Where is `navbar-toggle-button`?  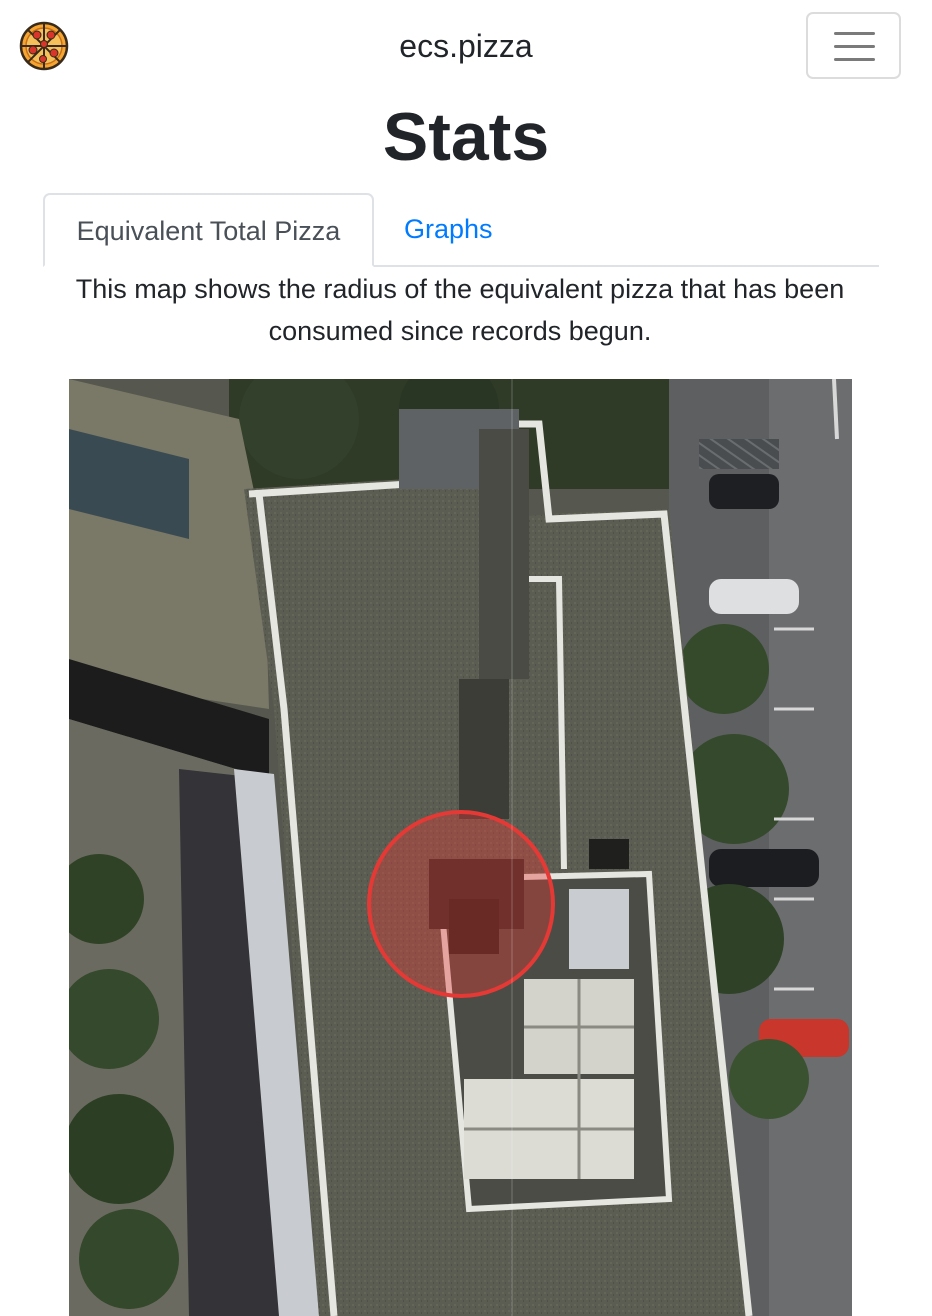 navbar-toggle-button is located at coordinates (853, 45).